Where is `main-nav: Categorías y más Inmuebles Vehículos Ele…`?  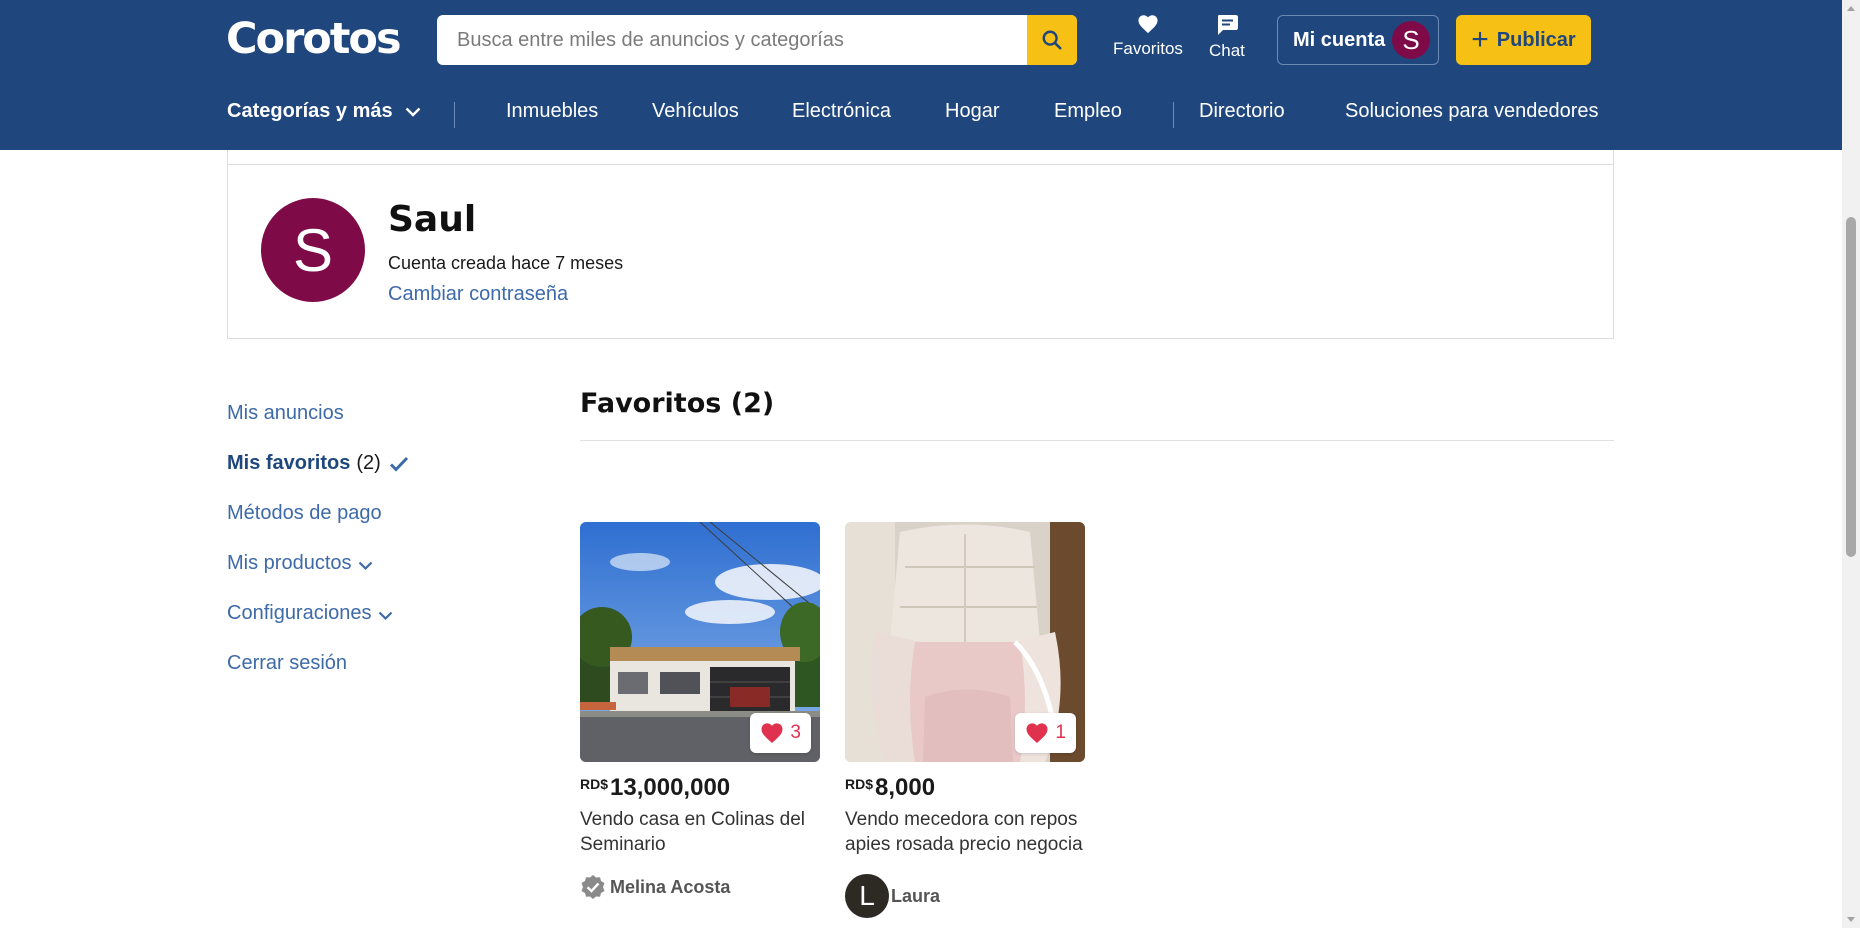 main-nav: Categorías y más Inmuebles Vehículos Ele… is located at coordinates (921, 115).